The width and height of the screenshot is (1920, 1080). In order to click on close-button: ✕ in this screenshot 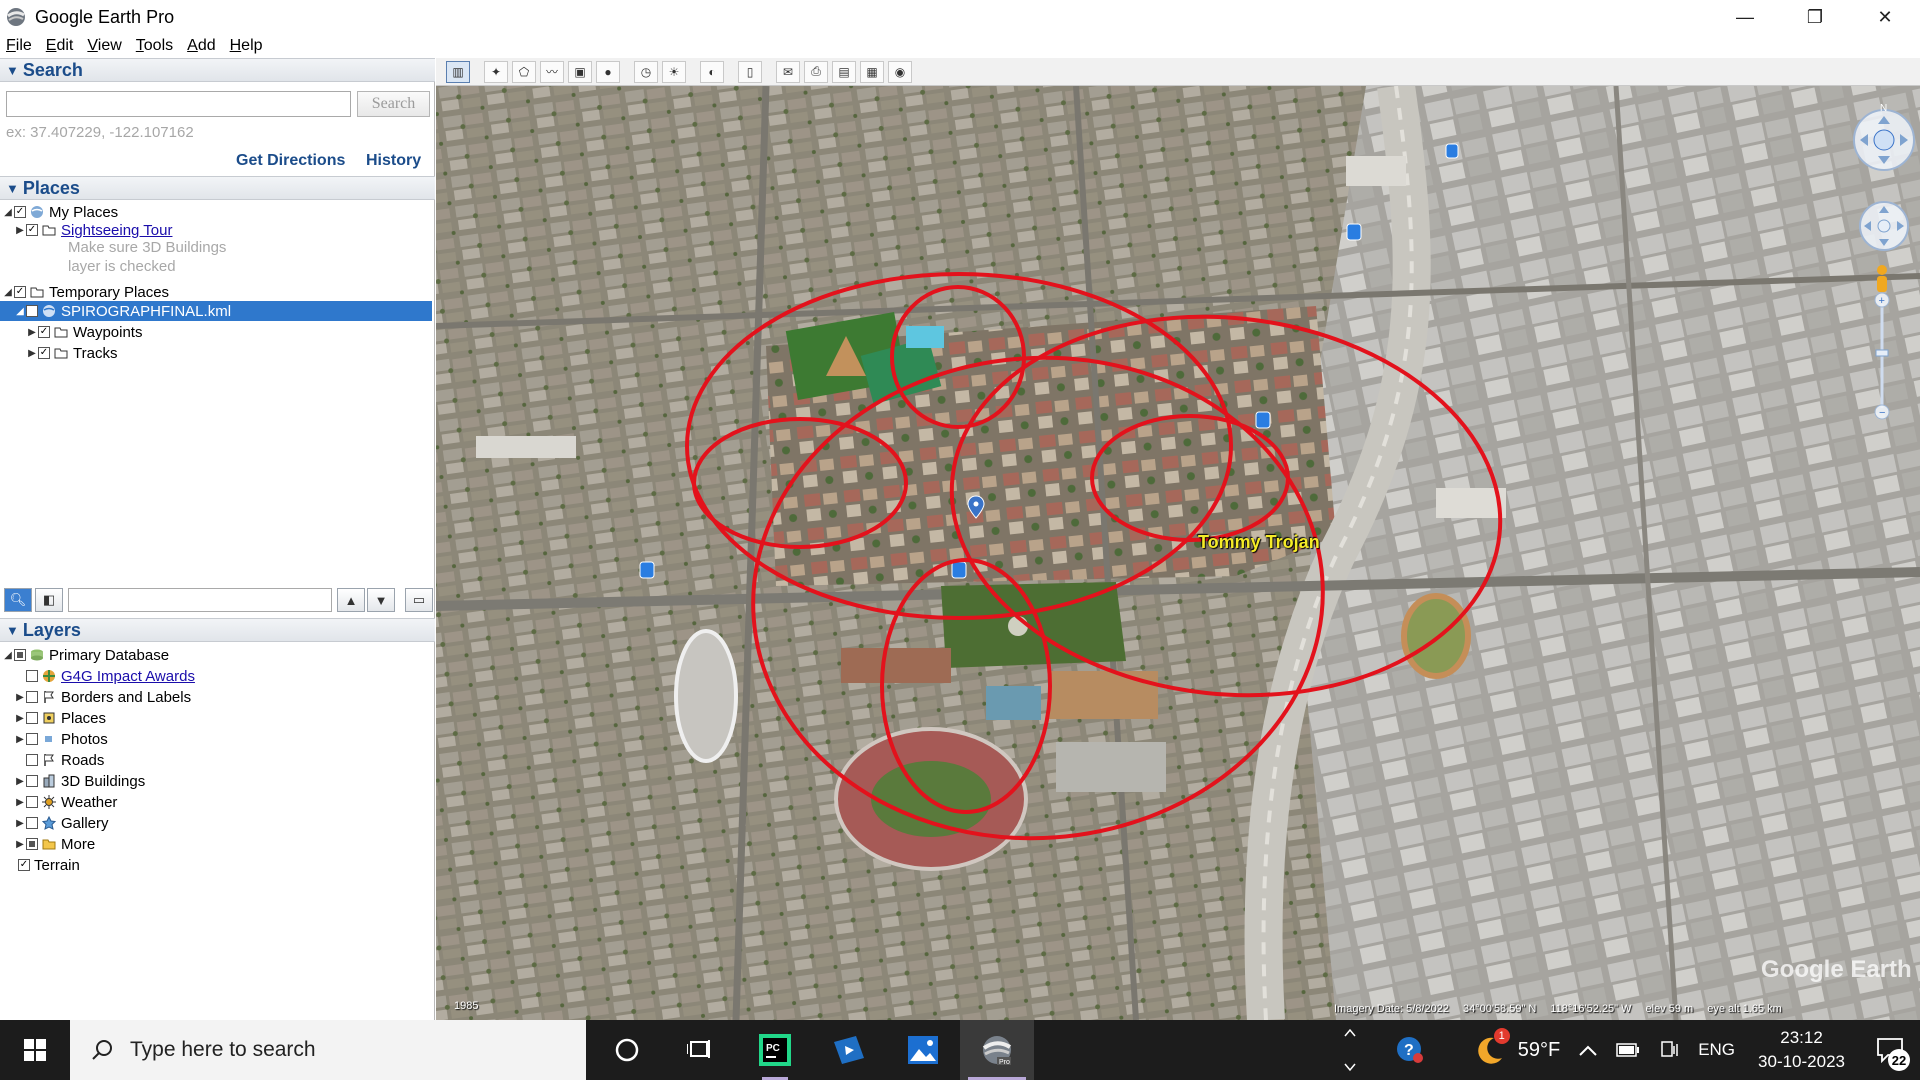, I will do `click(1885, 17)`.